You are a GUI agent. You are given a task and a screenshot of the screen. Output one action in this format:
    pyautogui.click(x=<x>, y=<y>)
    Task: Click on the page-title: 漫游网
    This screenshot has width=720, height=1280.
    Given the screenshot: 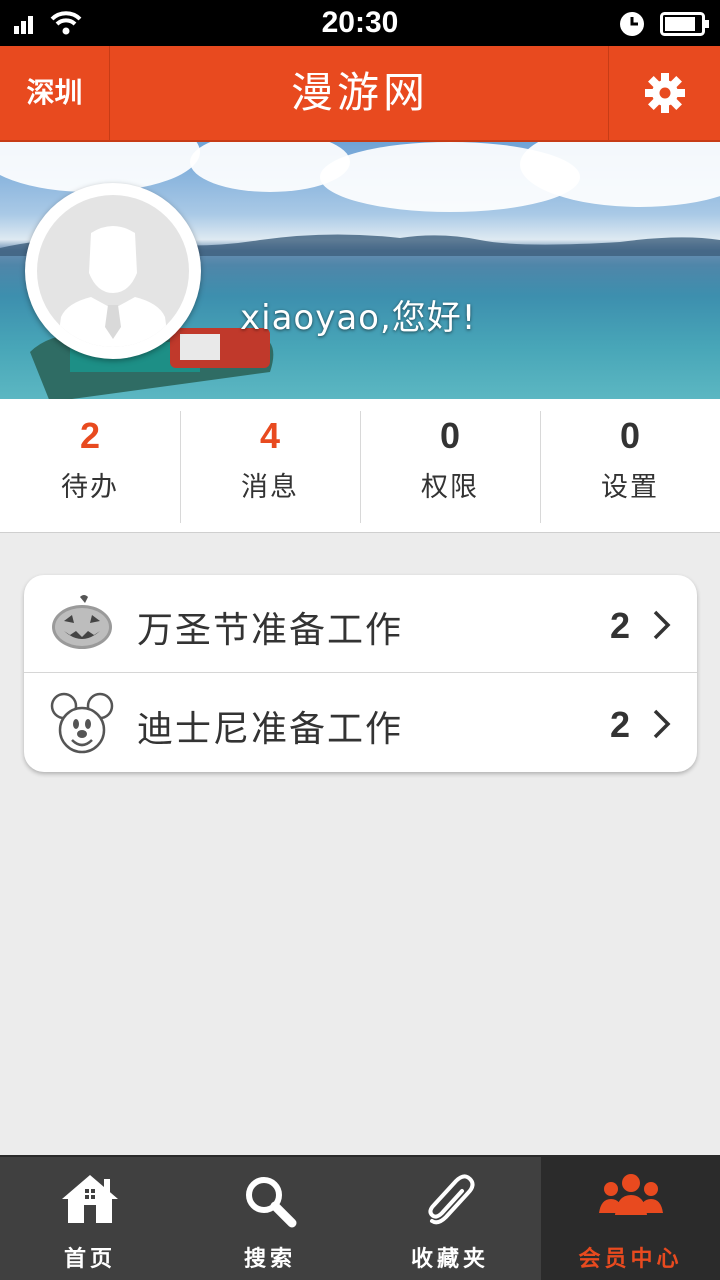 What is the action you would take?
    pyautogui.click(x=359, y=92)
    